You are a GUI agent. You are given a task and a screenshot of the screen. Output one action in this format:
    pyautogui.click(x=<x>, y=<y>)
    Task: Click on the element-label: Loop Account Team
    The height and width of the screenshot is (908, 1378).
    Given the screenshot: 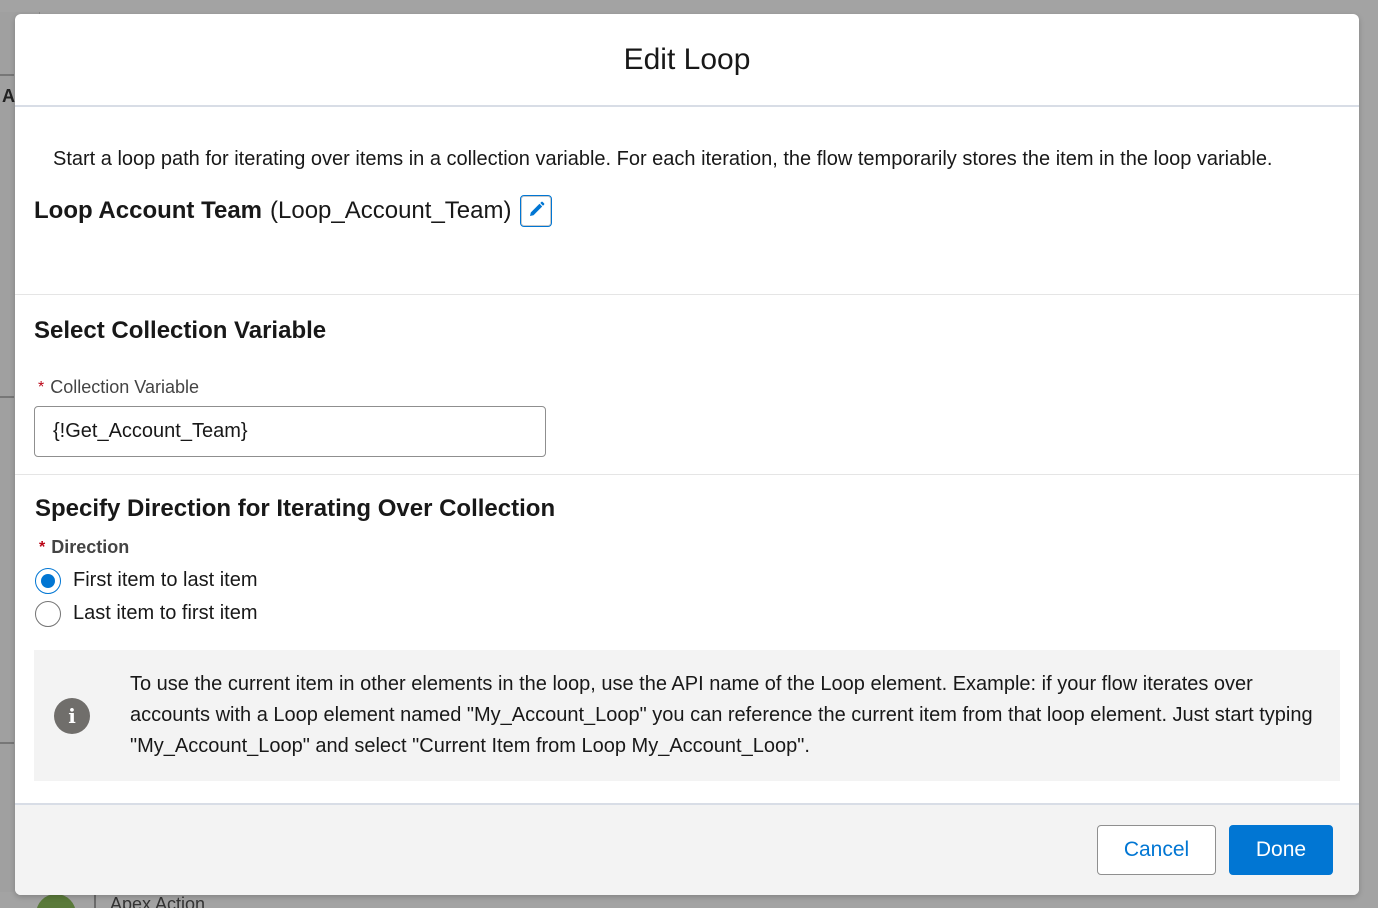 What is the action you would take?
    pyautogui.click(x=148, y=210)
    